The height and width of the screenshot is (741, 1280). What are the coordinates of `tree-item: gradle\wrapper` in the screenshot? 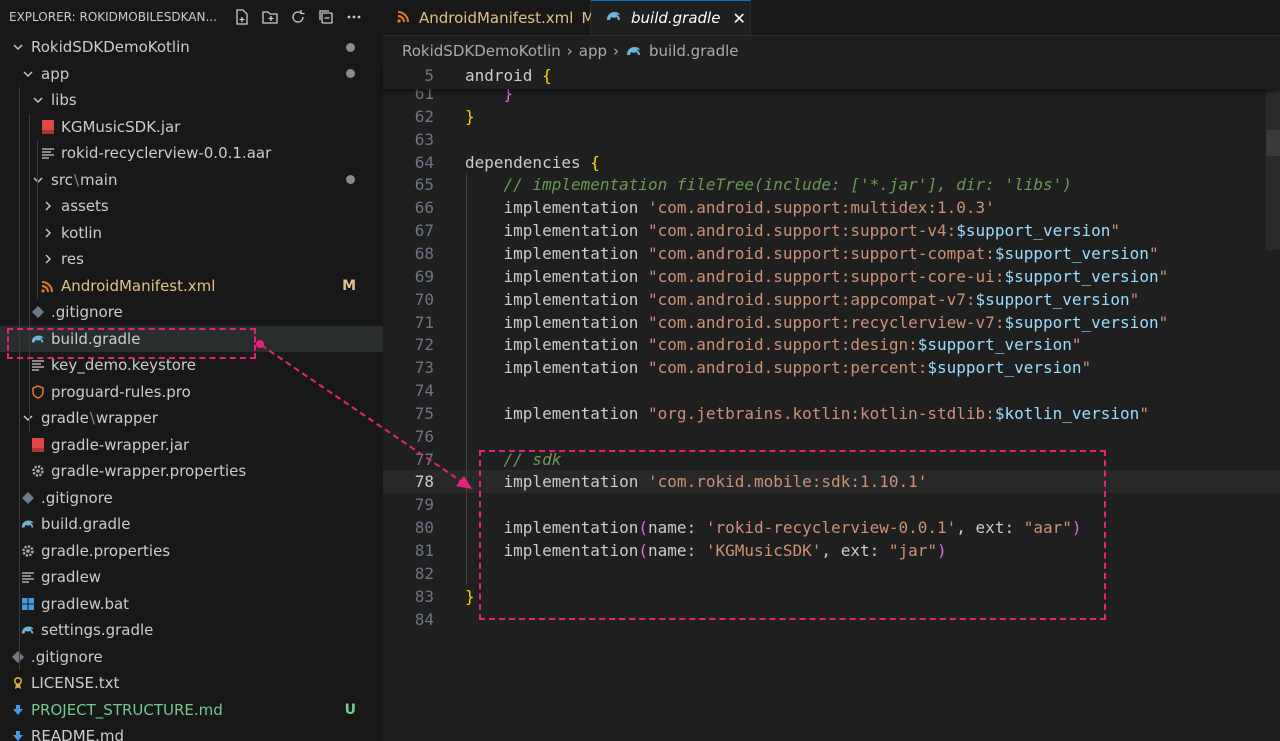 It's located at (191, 418).